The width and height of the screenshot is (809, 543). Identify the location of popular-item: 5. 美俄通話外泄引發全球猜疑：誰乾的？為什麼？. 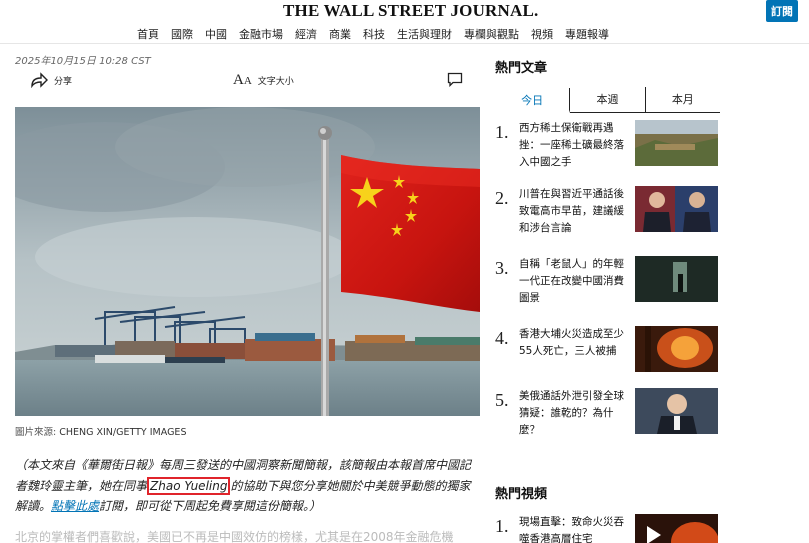
(607, 418).